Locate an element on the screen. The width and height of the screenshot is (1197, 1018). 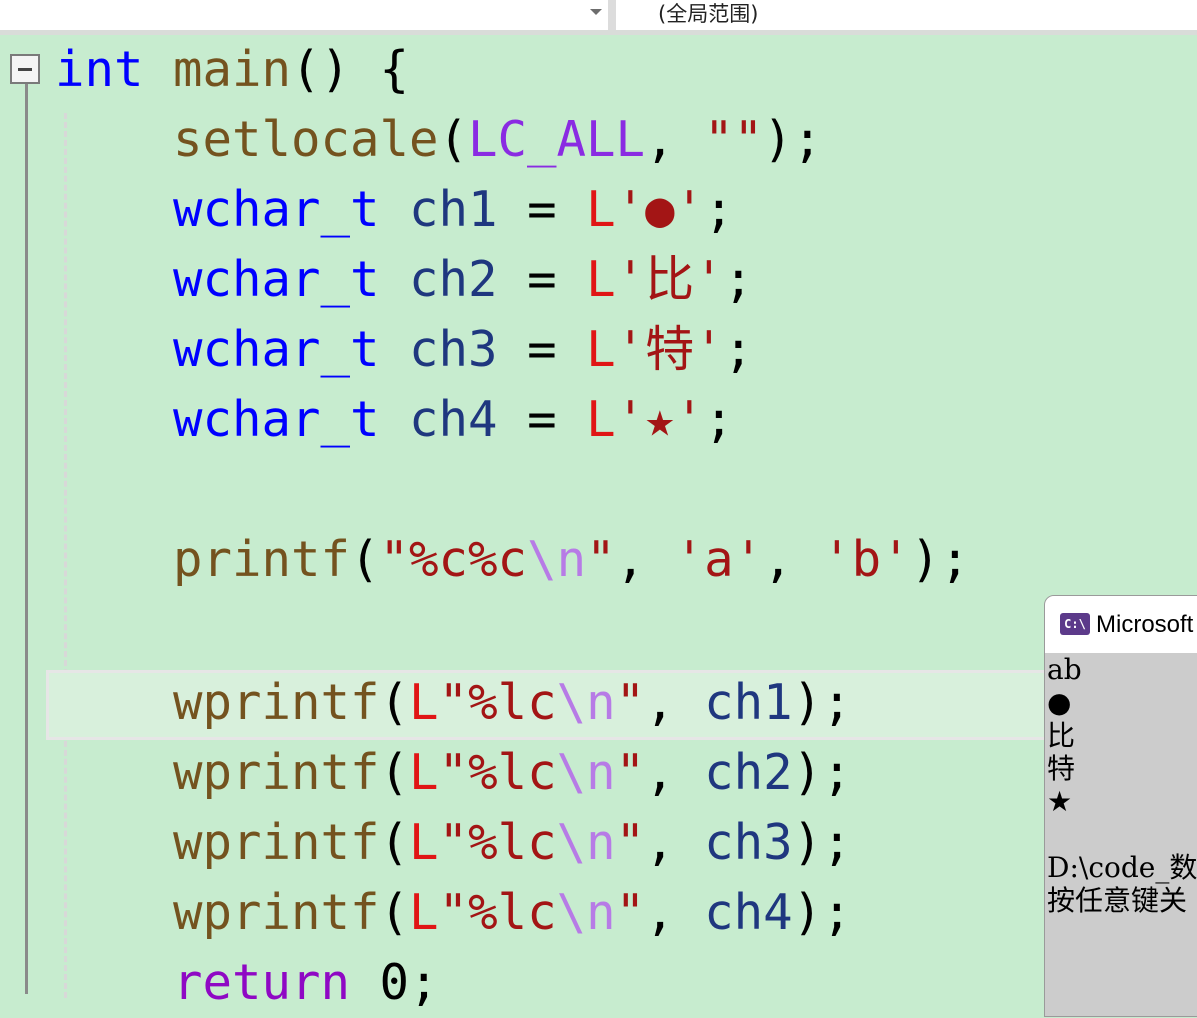
console-title-bar: C:\ Microsoft is located at coordinates (1121, 624).